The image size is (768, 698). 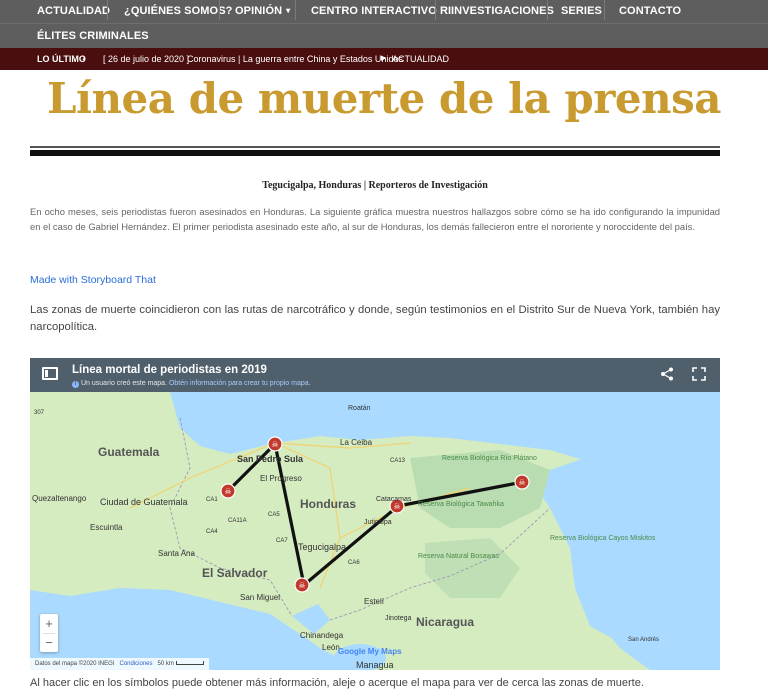 I want to click on label-rio-platano: Reserva Biológica Río Plátano, so click(x=489, y=458).